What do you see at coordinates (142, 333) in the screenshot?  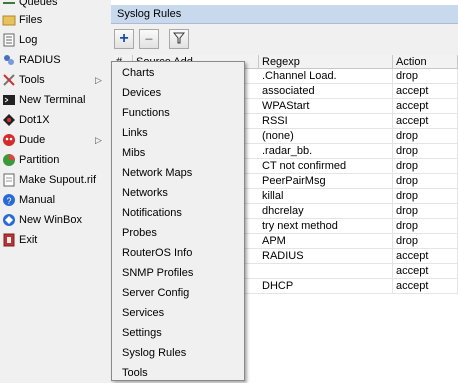 I see `submenu-item-settings: Settings` at bounding box center [142, 333].